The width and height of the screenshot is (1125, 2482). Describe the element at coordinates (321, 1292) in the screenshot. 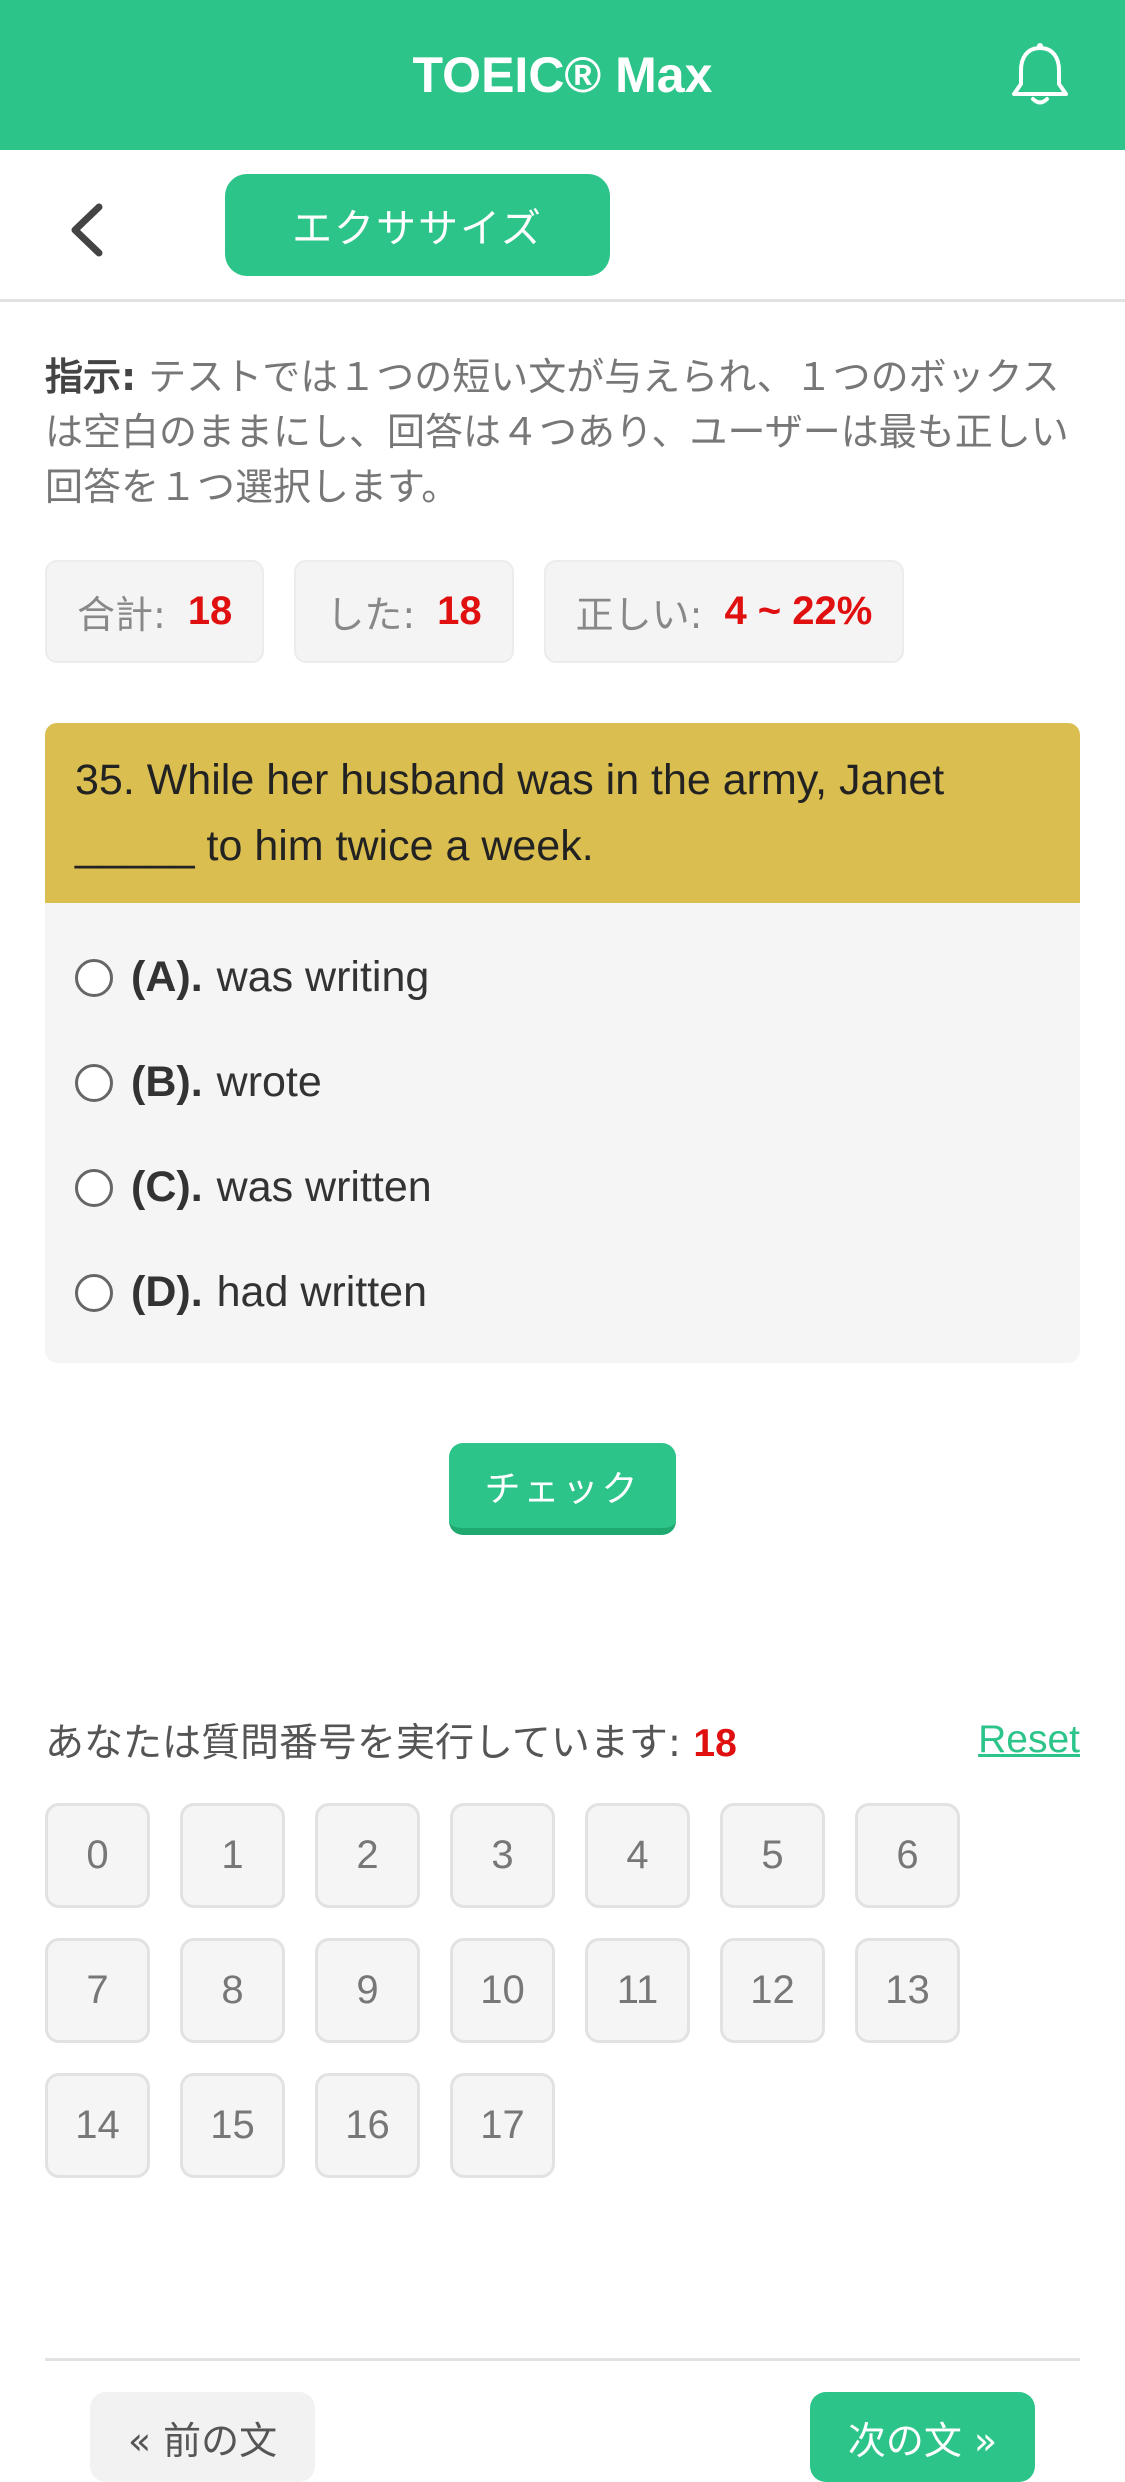

I see `option-text: had written` at that location.